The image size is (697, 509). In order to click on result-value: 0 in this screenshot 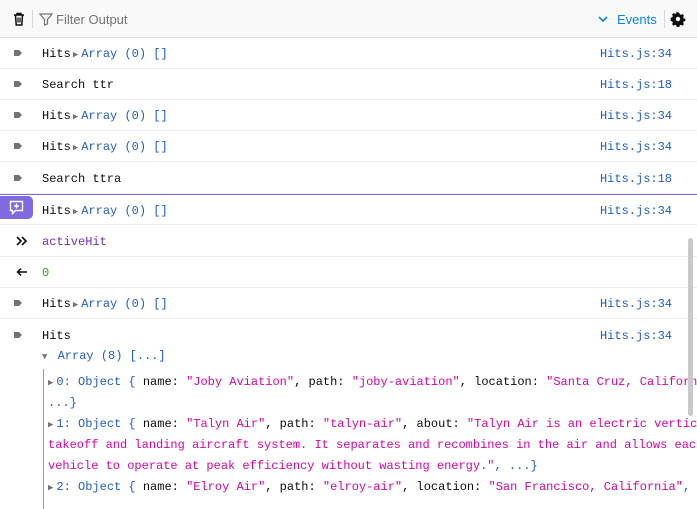, I will do `click(46, 273)`.